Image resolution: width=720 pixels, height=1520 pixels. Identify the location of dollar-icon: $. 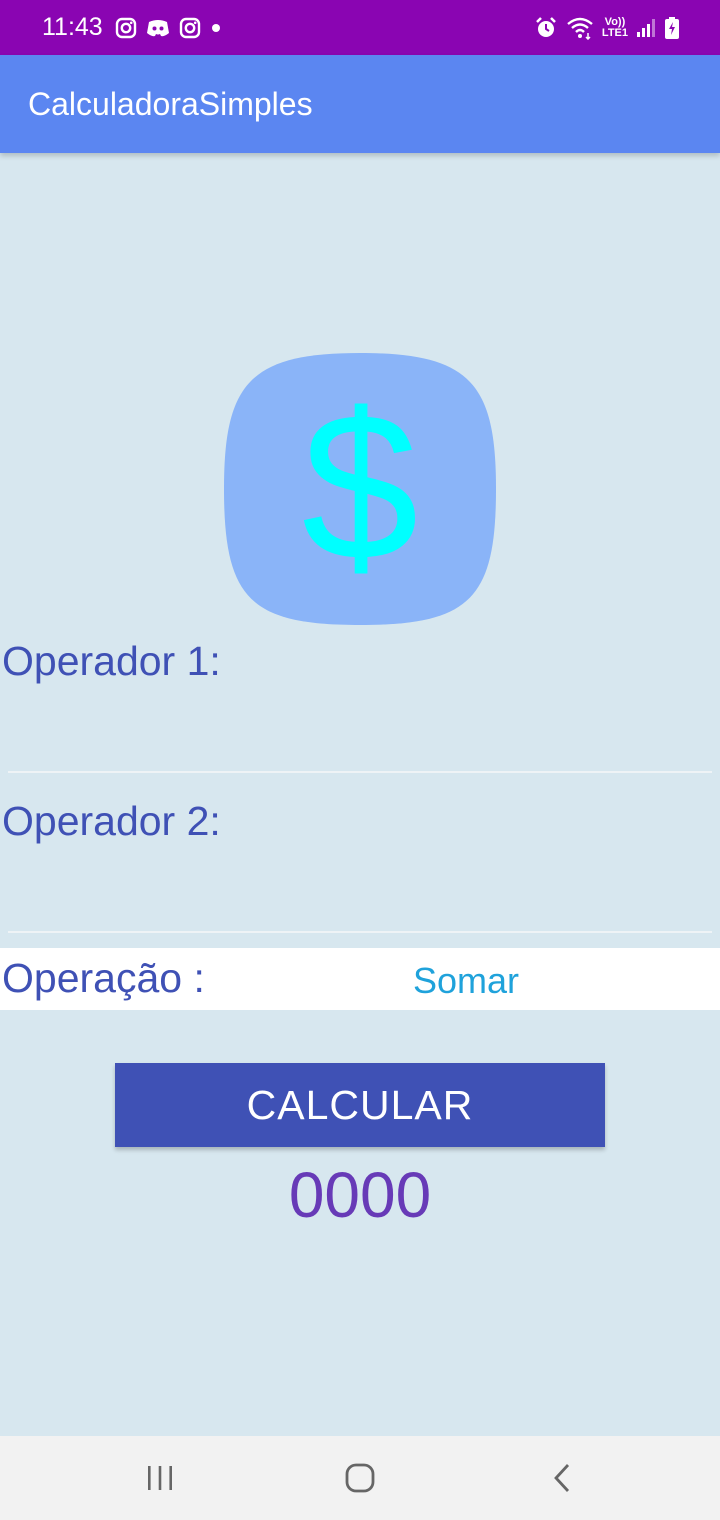
(360, 489).